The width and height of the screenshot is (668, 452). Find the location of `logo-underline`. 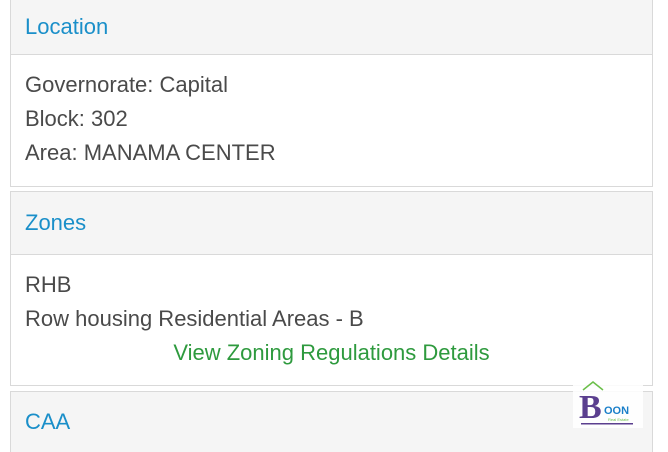

logo-underline is located at coordinates (607, 424).